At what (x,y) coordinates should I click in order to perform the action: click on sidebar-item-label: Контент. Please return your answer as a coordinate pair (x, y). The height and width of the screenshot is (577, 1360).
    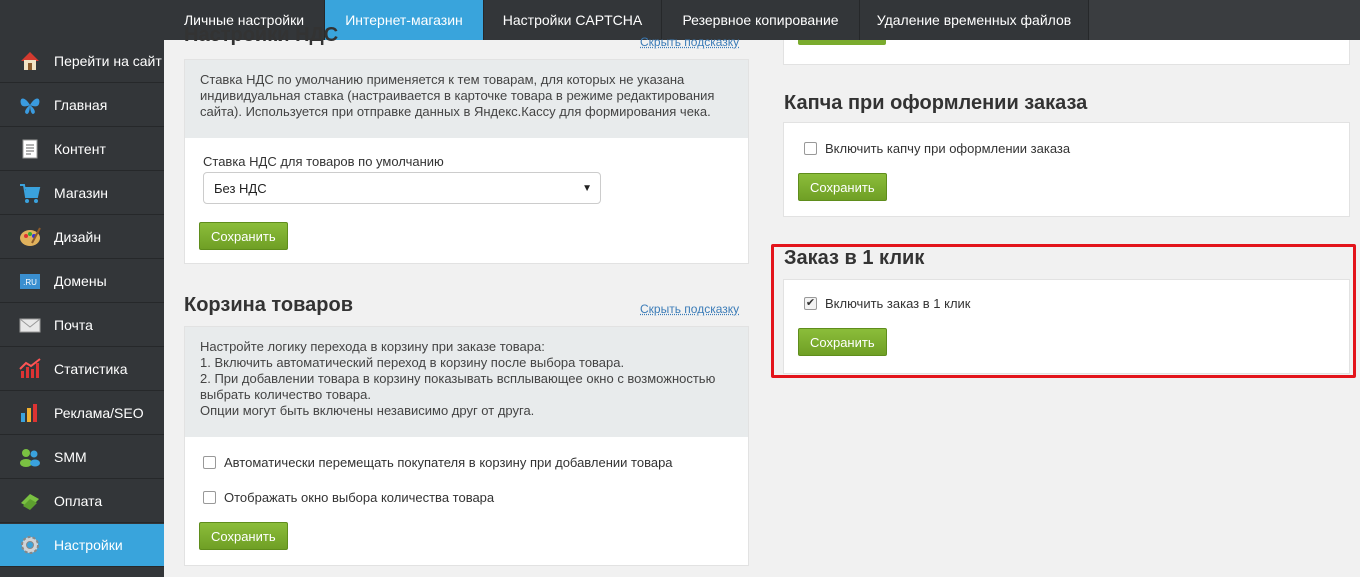
    Looking at the image, I should click on (80, 149).